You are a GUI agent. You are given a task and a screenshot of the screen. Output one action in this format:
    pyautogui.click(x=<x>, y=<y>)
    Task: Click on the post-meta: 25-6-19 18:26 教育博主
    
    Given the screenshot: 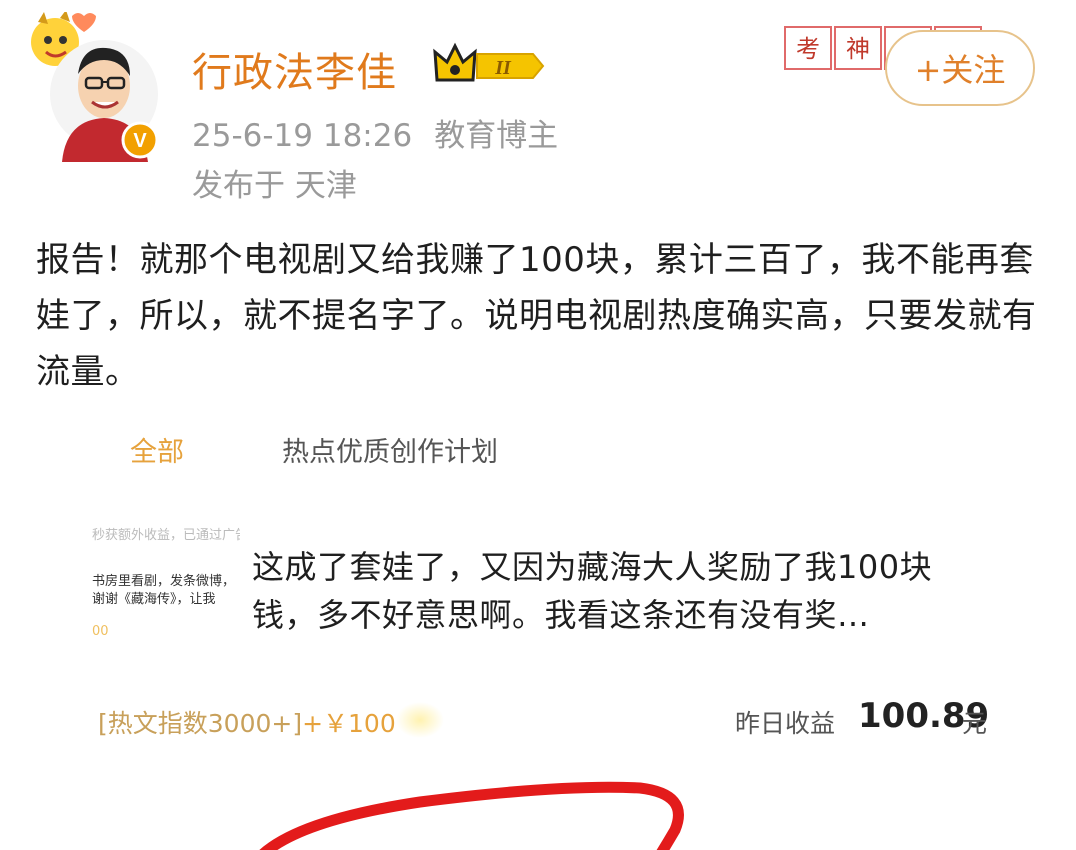 What is the action you would take?
    pyautogui.click(x=375, y=132)
    